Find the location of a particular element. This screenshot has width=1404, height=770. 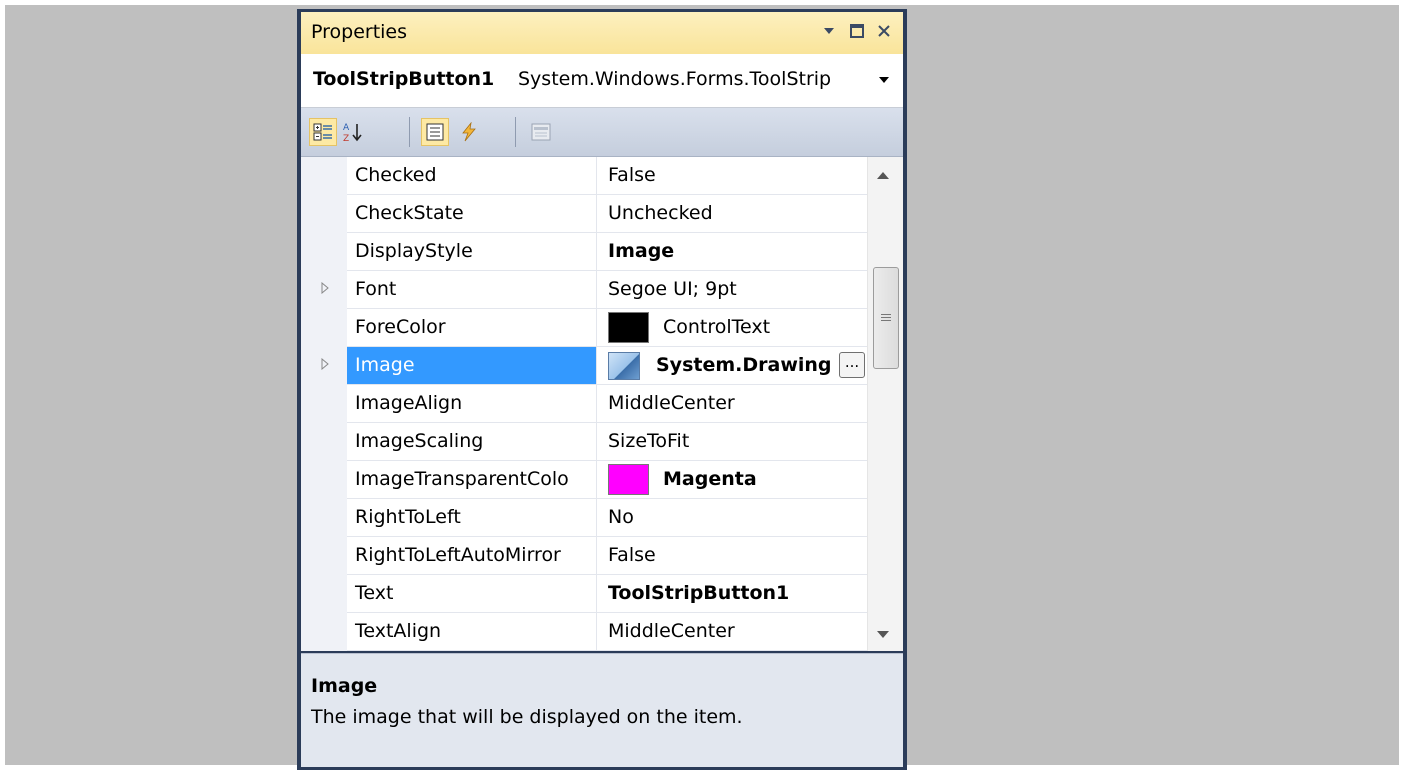

property-row: ImageScaling SizeToFit is located at coordinates (607, 442).